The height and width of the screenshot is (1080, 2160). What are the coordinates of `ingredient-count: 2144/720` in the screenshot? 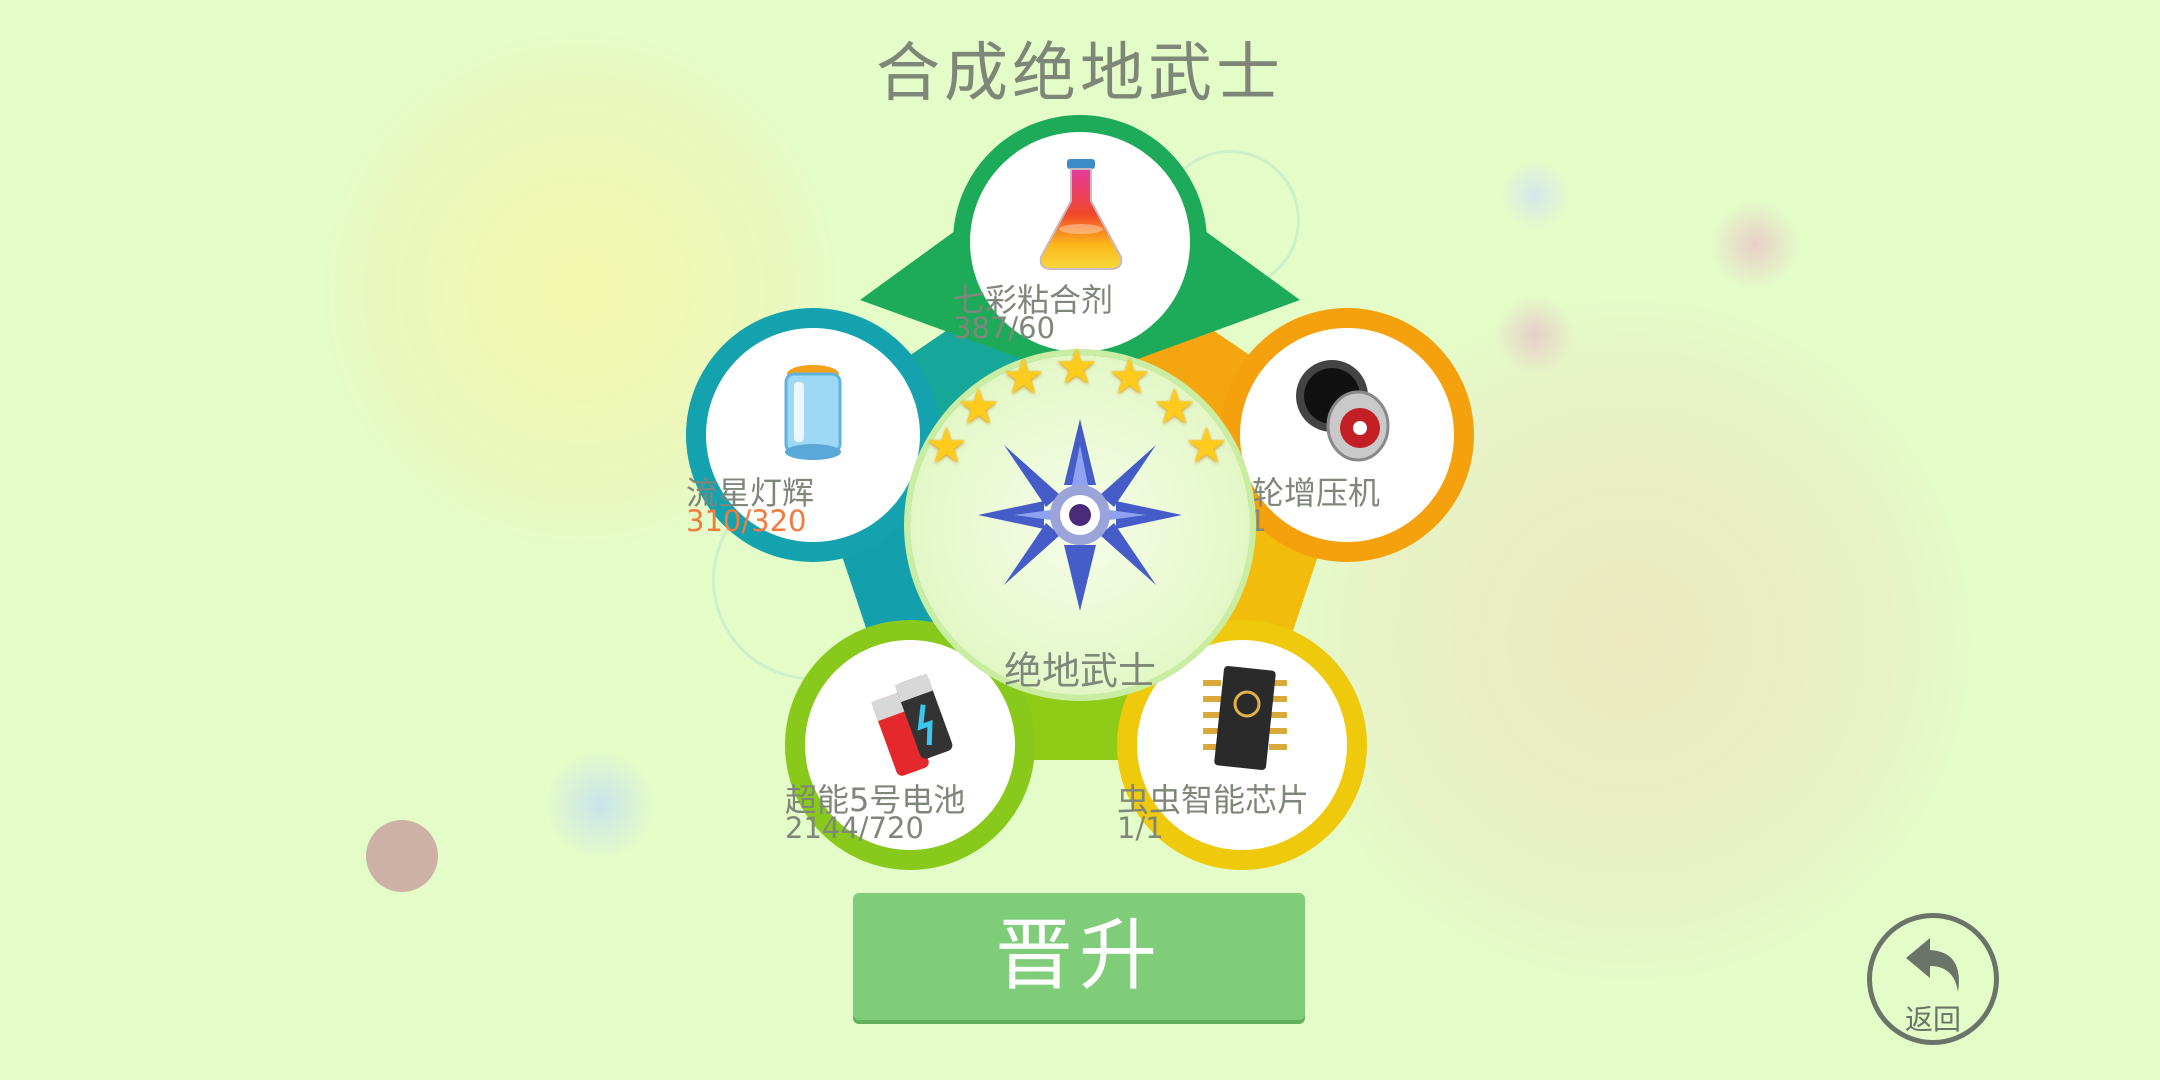 It's located at (854, 828).